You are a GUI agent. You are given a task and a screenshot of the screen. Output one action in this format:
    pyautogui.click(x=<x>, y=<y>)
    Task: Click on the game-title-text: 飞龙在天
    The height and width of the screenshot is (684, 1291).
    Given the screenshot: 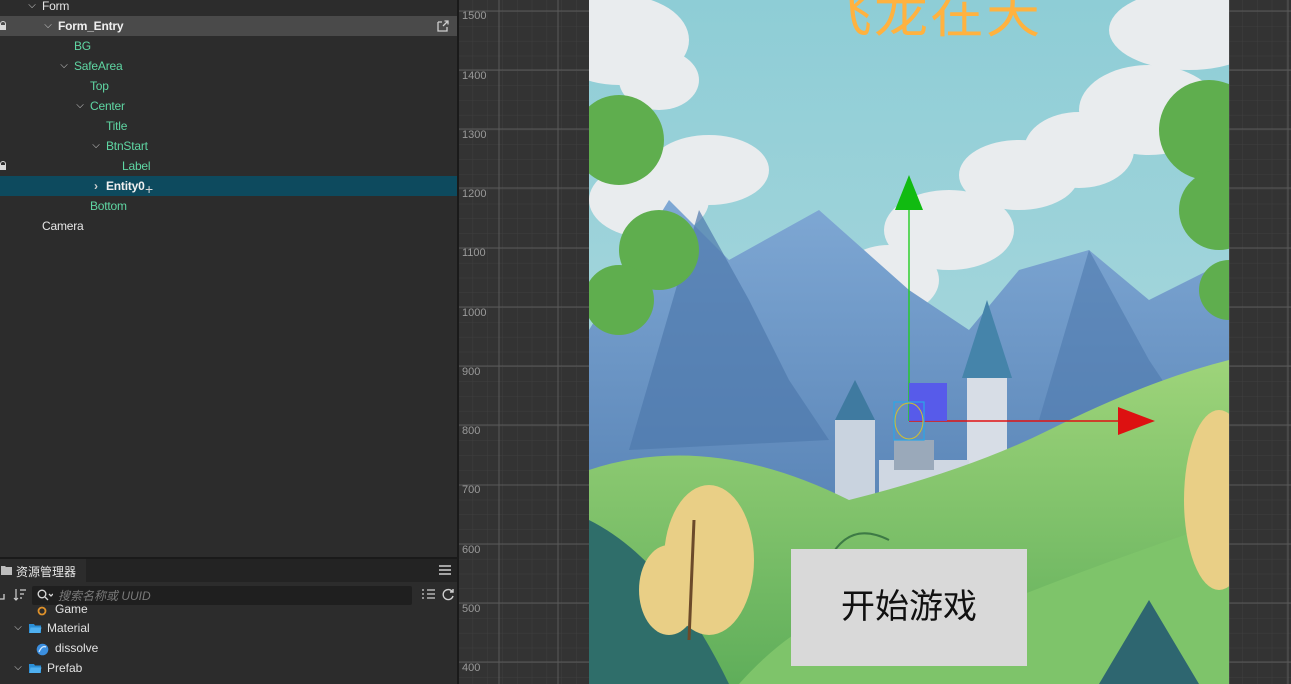 What is the action you would take?
    pyautogui.click(x=933, y=22)
    